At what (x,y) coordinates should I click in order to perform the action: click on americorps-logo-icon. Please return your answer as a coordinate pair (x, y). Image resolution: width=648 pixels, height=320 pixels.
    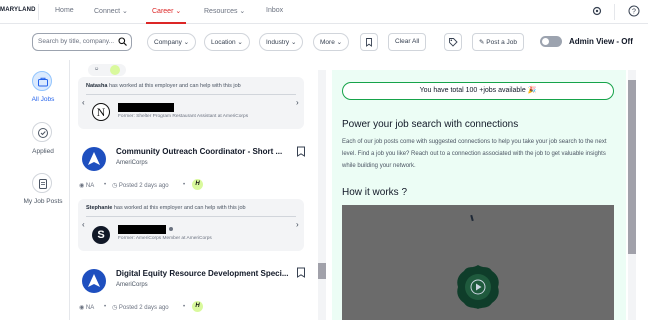
    Looking at the image, I should click on (94, 280).